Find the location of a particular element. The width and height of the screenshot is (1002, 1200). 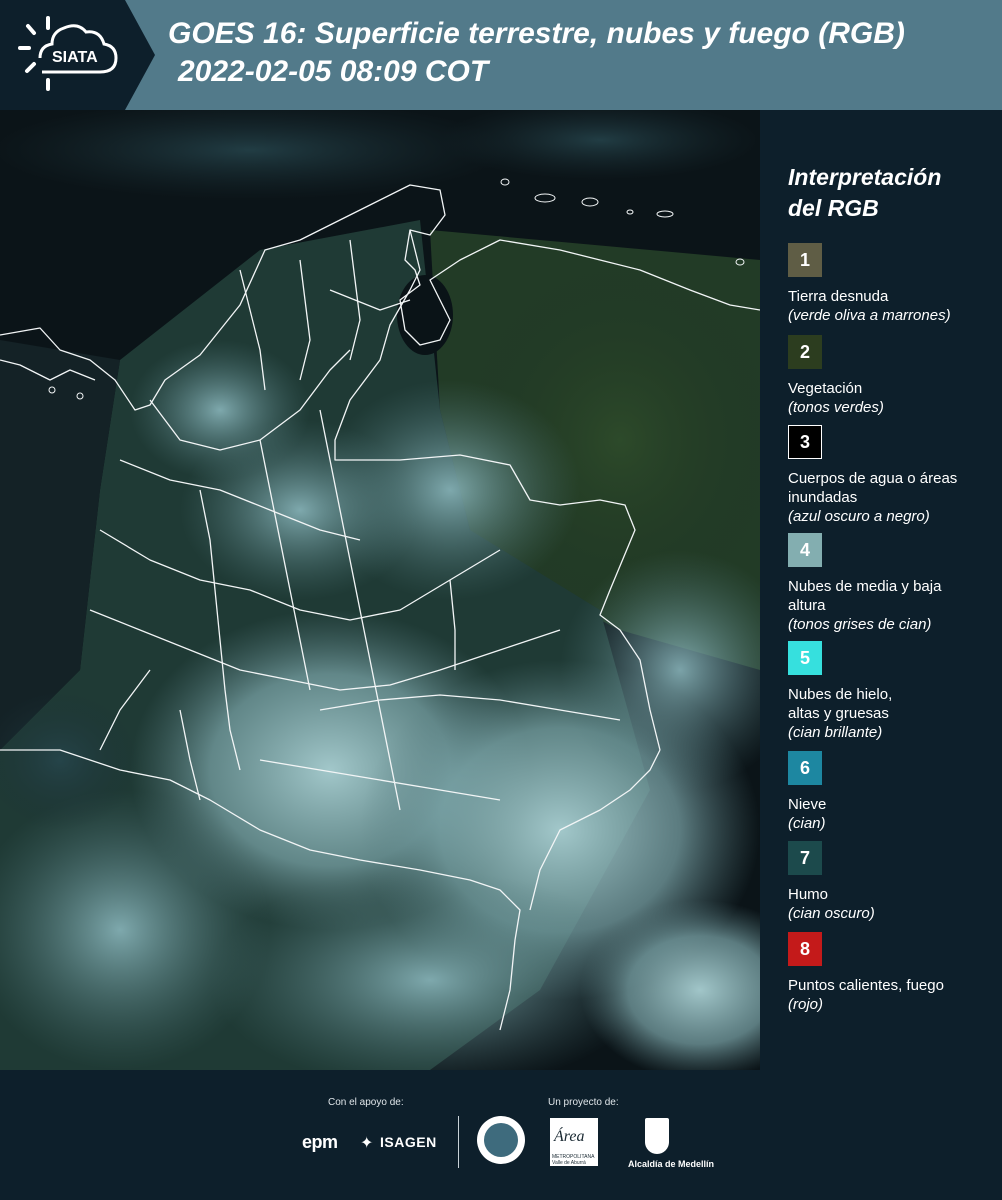

legend-title: Interpretación del RGB is located at coordinates (888, 193).